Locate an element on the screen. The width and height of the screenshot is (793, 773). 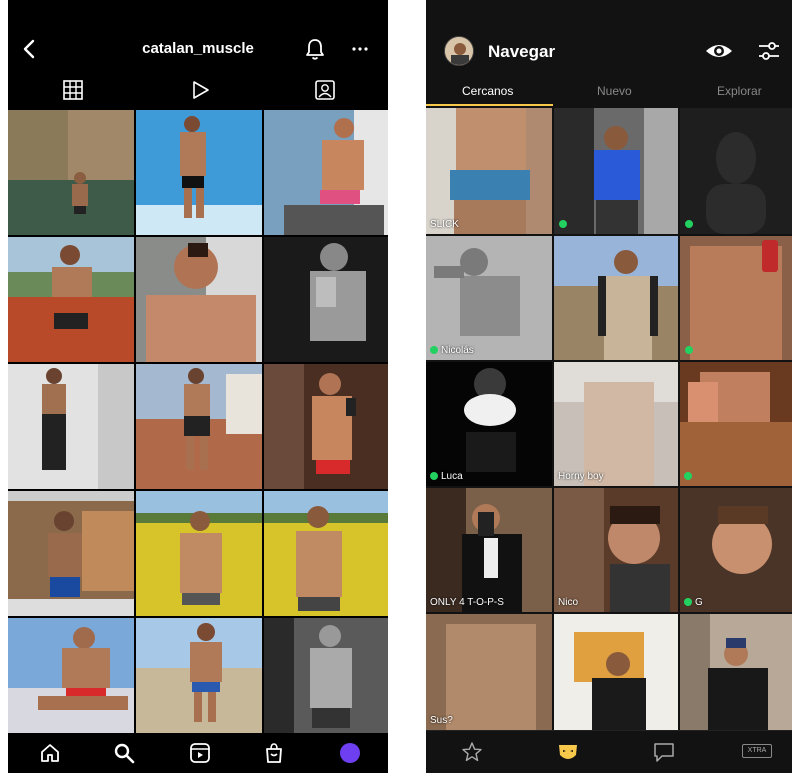
filter-icon is located at coordinates (769, 51).